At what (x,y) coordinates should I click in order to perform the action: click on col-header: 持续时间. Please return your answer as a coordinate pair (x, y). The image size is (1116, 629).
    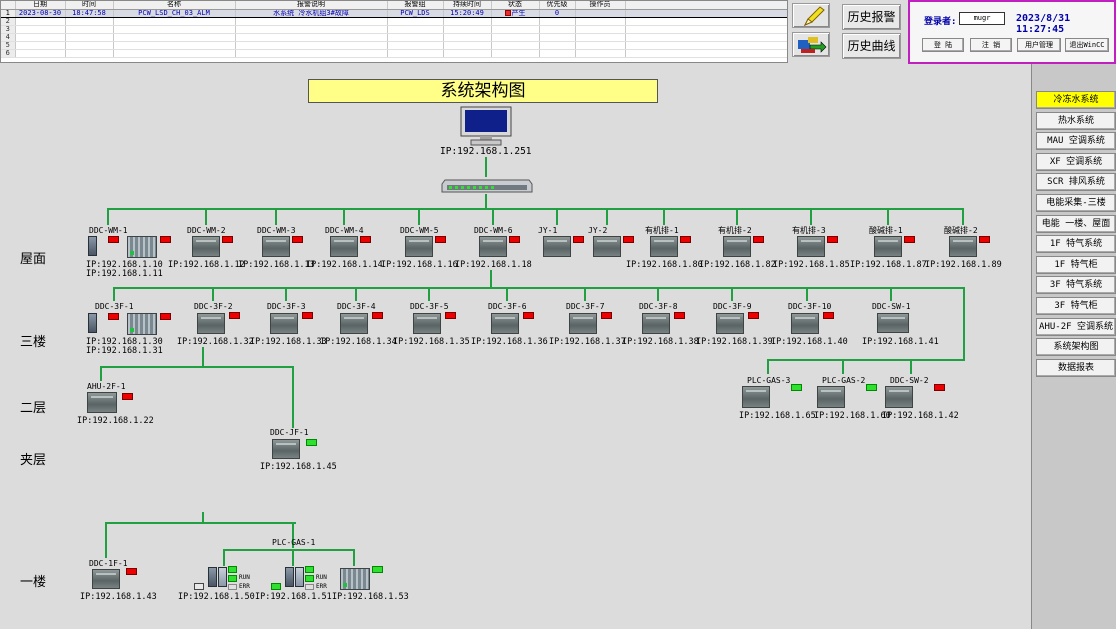
    Looking at the image, I should click on (467, 5).